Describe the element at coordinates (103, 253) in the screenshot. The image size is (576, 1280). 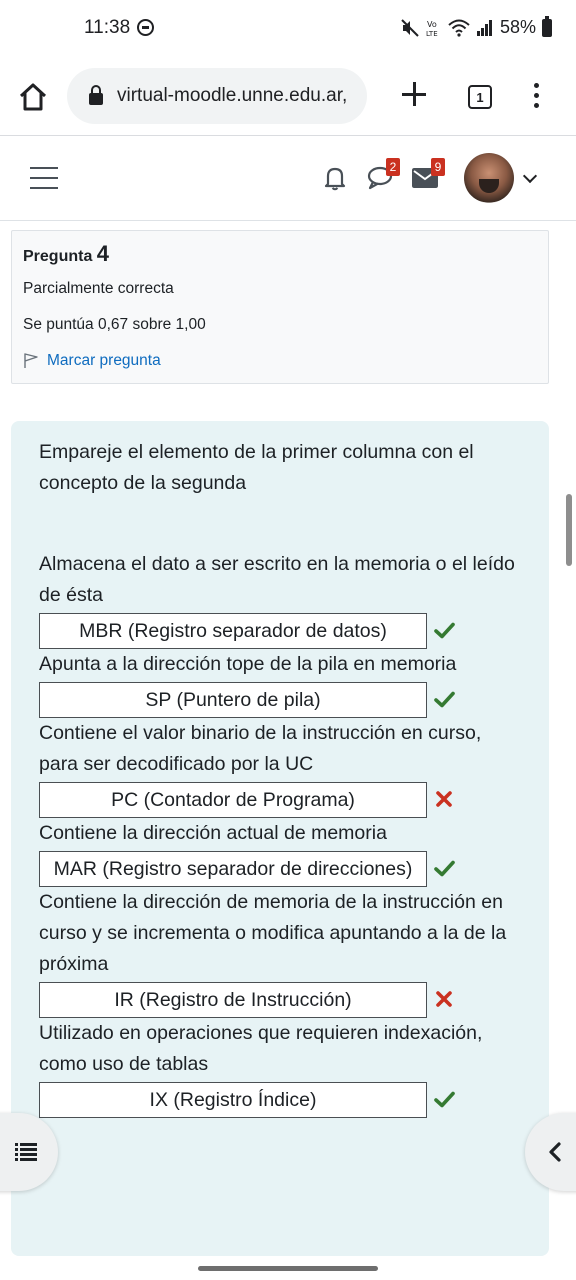
I see `question-number: 4` at that location.